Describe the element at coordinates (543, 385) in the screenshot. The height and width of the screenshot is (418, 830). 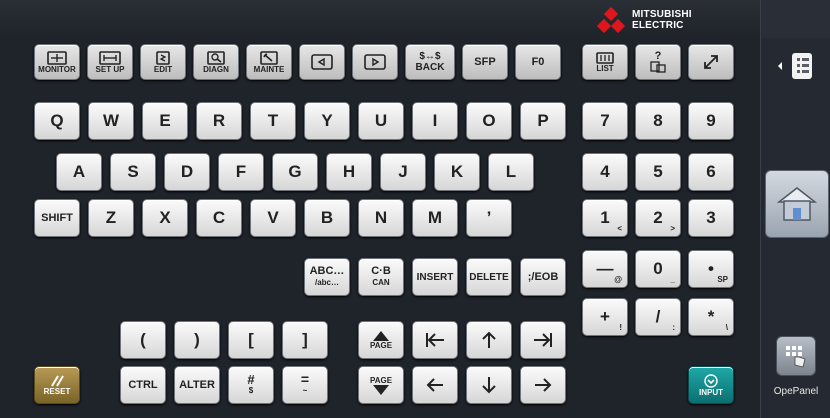
I see `arrow-right-key` at that location.